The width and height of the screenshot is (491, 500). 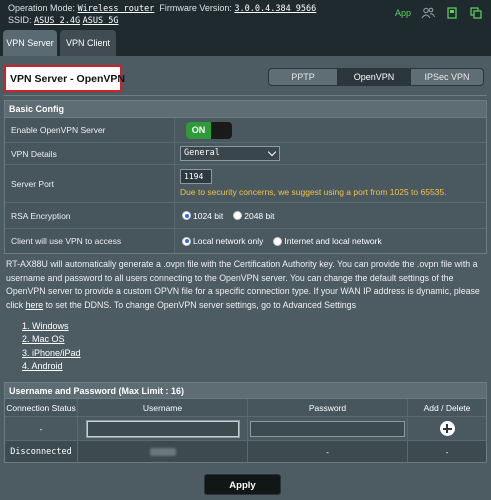 What do you see at coordinates (90, 130) in the screenshot?
I see `enable-server-label: Enable OpenVPN Server` at bounding box center [90, 130].